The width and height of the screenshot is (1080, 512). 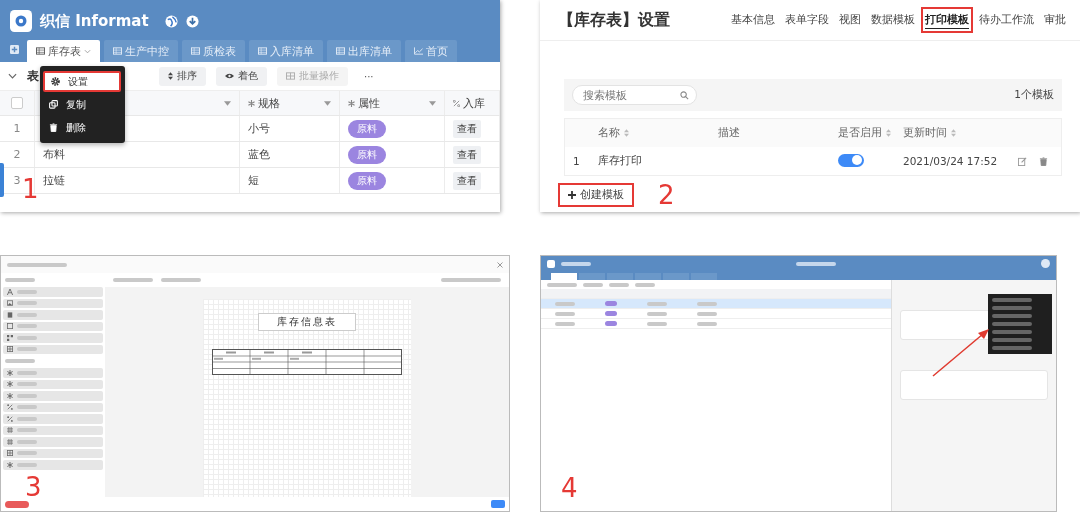 I want to click on category-tag: 原料, so click(x=367, y=180).